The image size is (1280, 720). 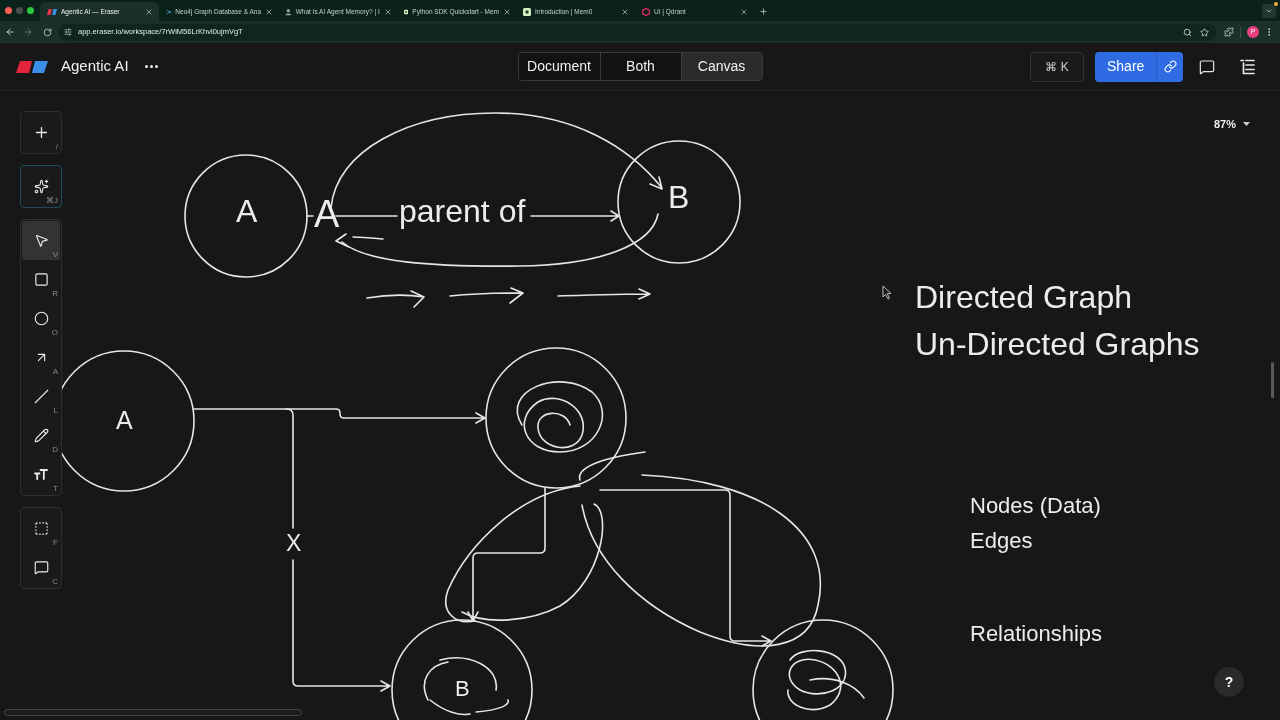 I want to click on zoom-level-button: 87%, so click(x=1232, y=124).